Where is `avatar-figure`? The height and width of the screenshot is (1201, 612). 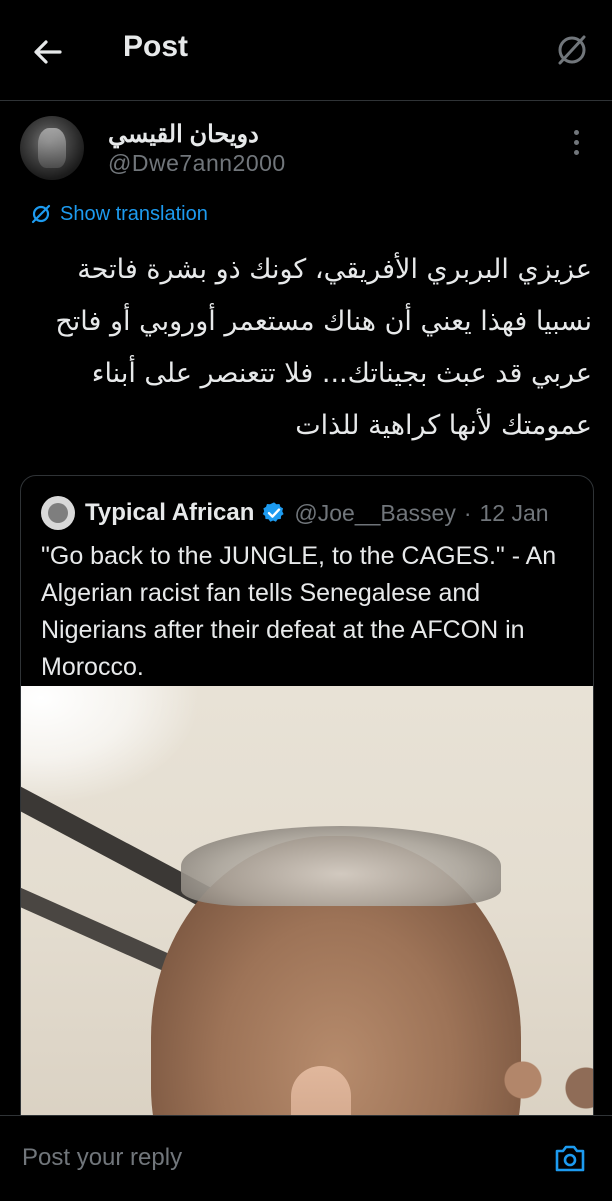 avatar-figure is located at coordinates (52, 148).